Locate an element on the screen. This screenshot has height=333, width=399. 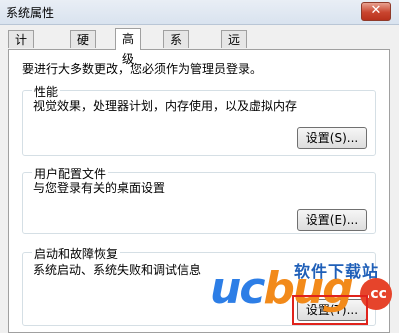
startup-recovery-description: 系统启动、系统失败和调试信息 is located at coordinates (117, 270).